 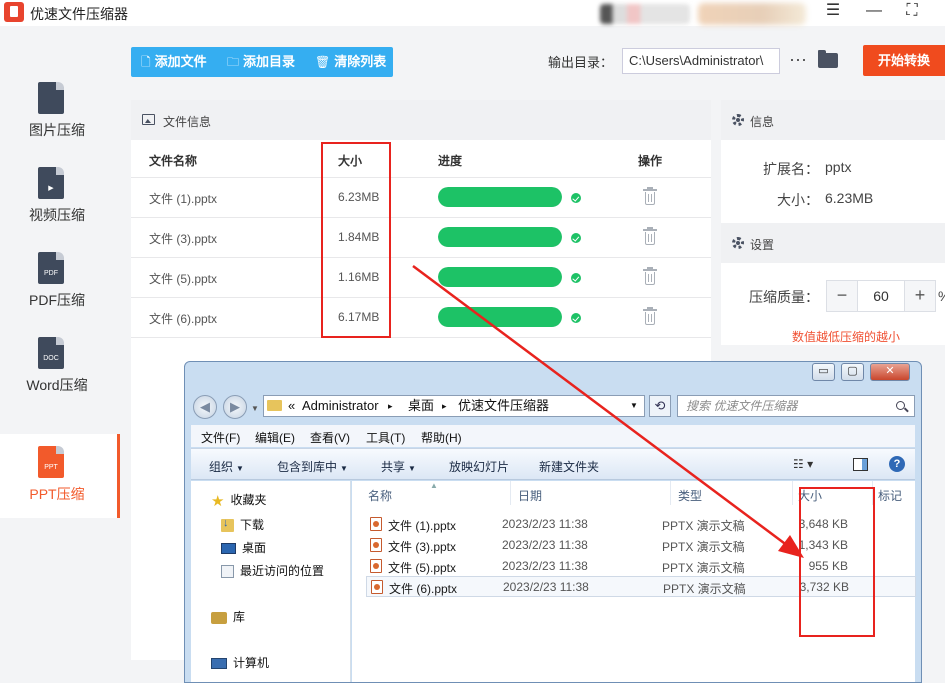 I want to click on column-header-type: 类型, so click(x=690, y=495).